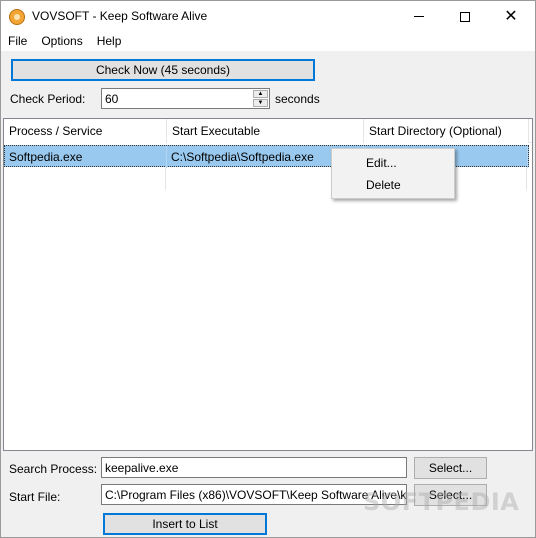 The image size is (536, 538). What do you see at coordinates (297, 99) in the screenshot?
I see `seconds-label: seconds` at bounding box center [297, 99].